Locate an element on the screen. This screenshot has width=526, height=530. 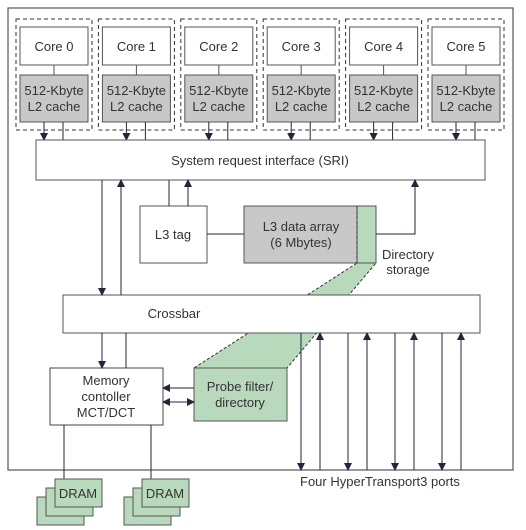
core-group: Core 2 512-KbyteL2 cache is located at coordinates (219, 79).